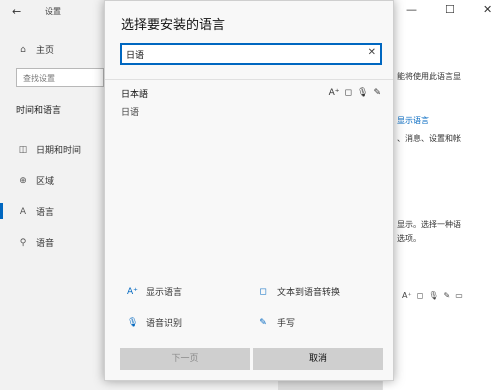 The width and height of the screenshot is (500, 390). I want to click on feature-display-language: A⁺ 显示语言, so click(155, 292).